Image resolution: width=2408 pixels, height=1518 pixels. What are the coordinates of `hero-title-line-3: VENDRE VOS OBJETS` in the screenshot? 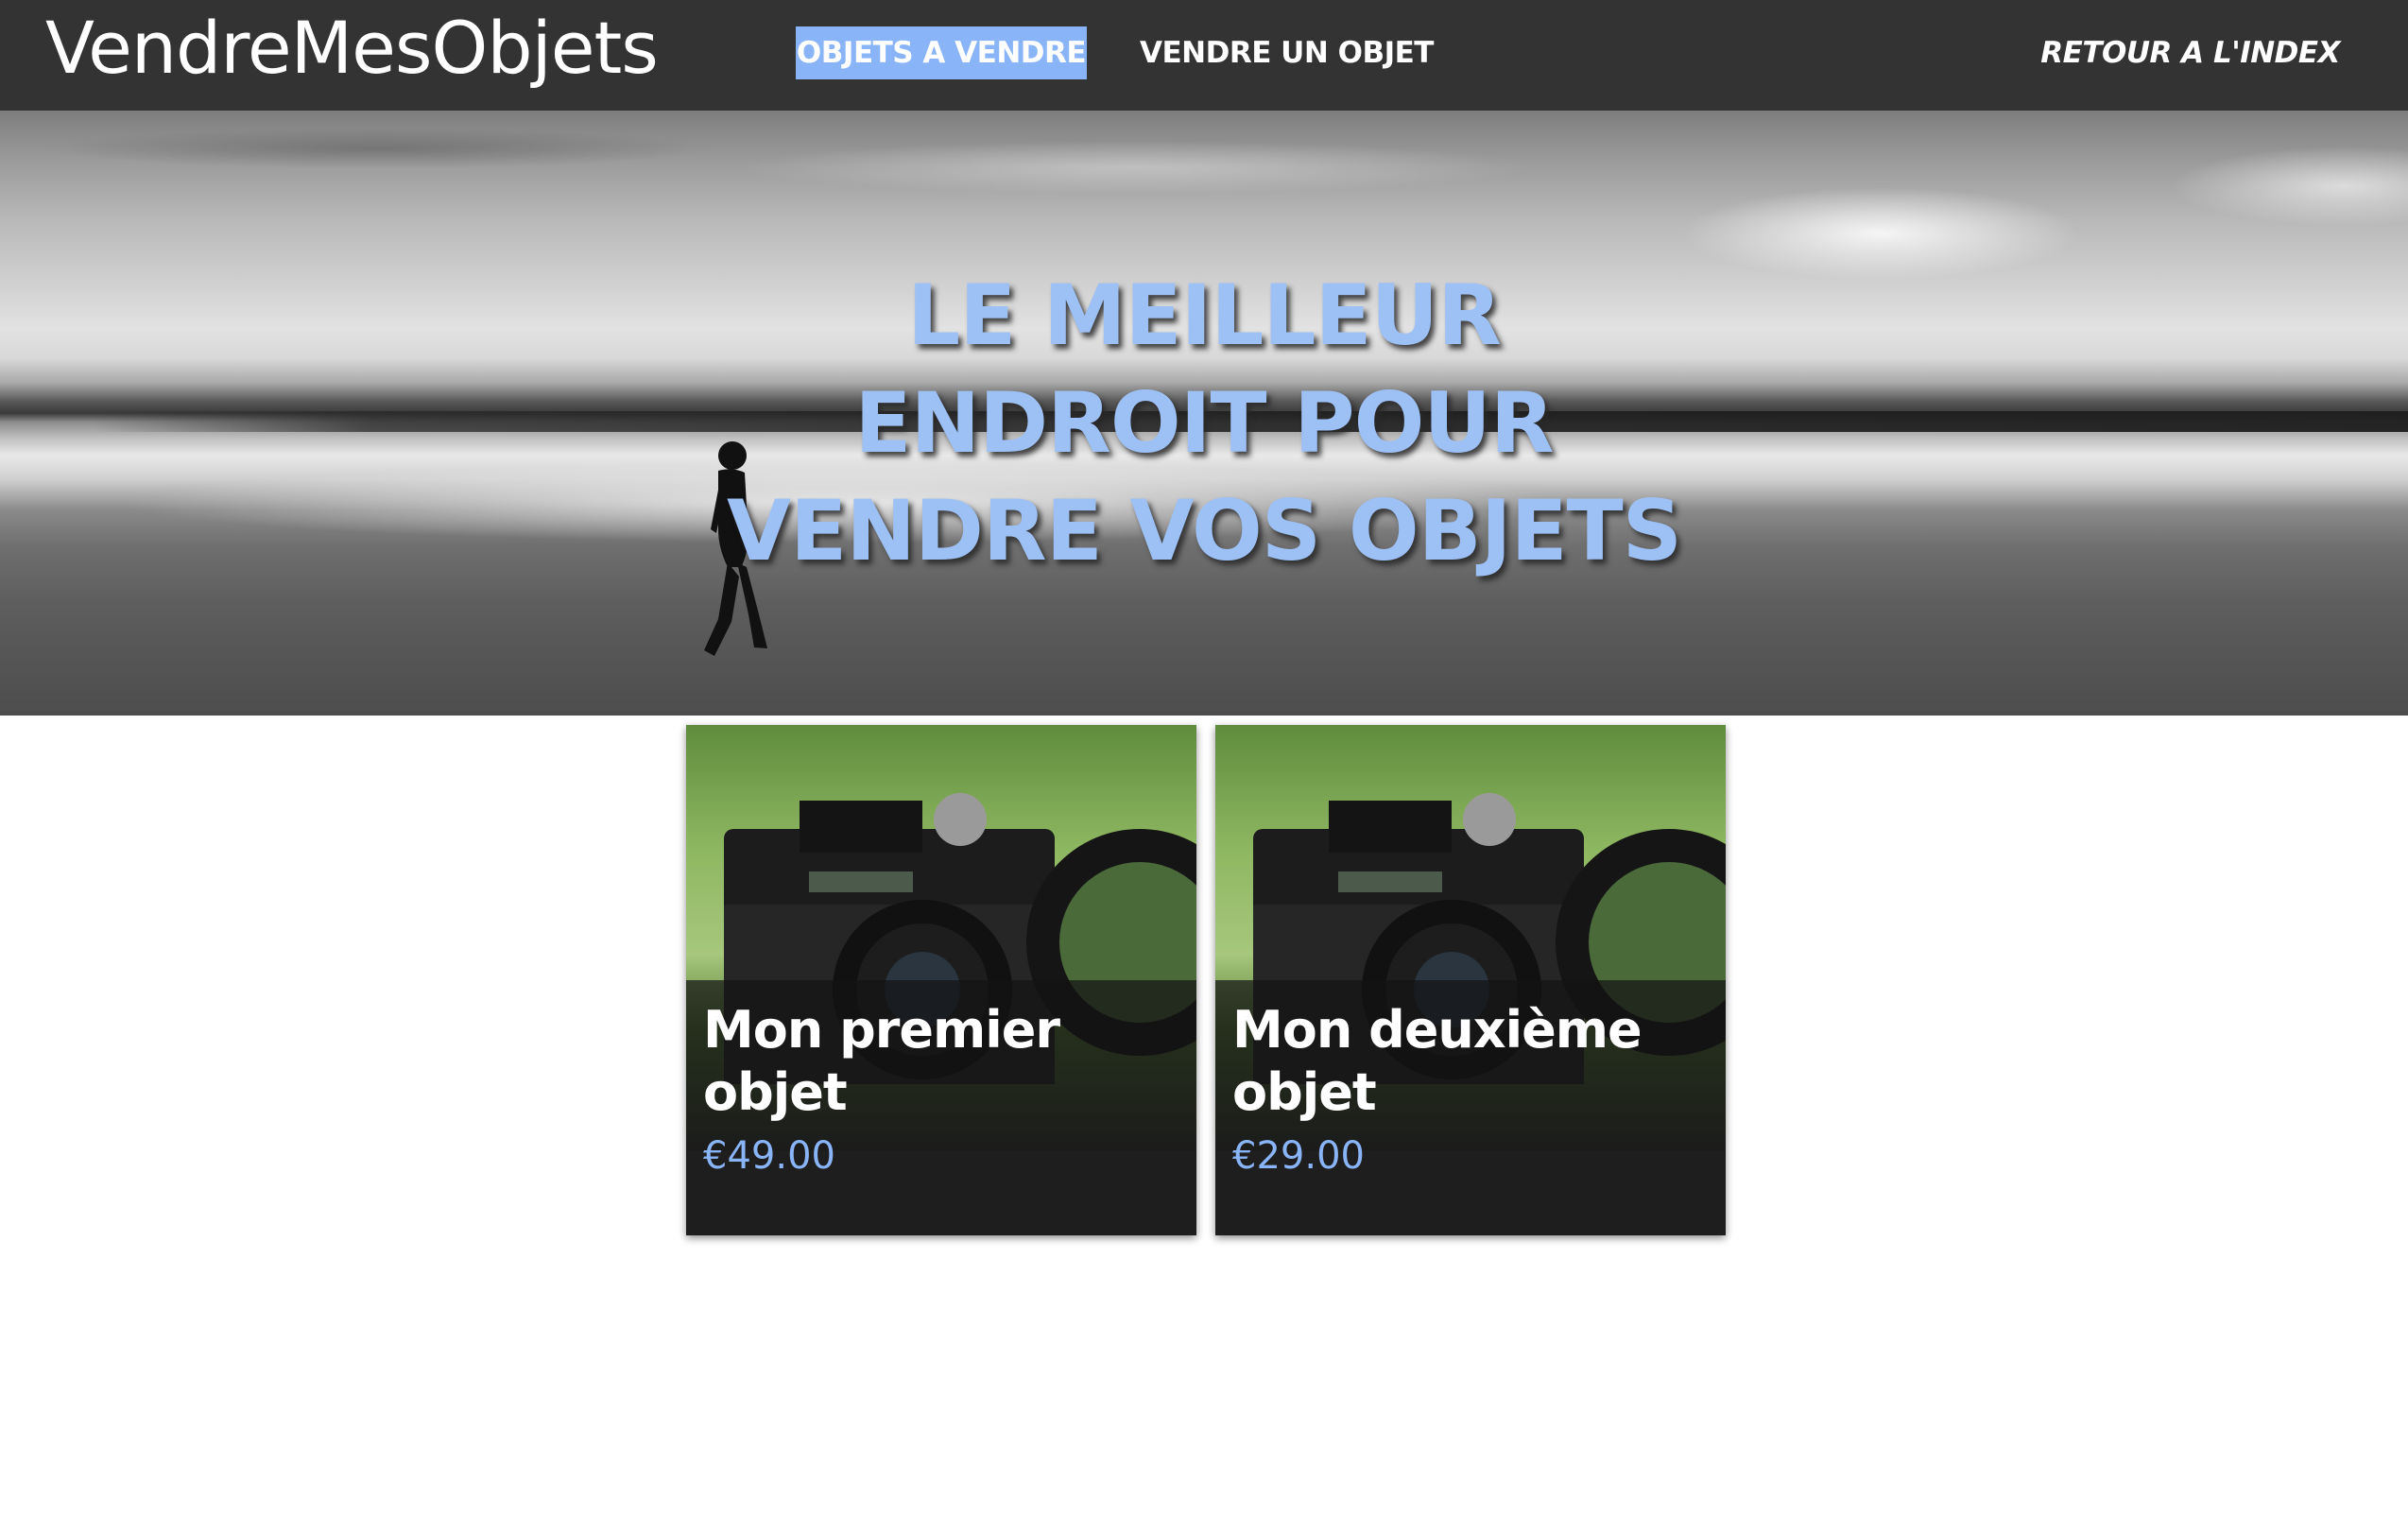 It's located at (1205, 531).